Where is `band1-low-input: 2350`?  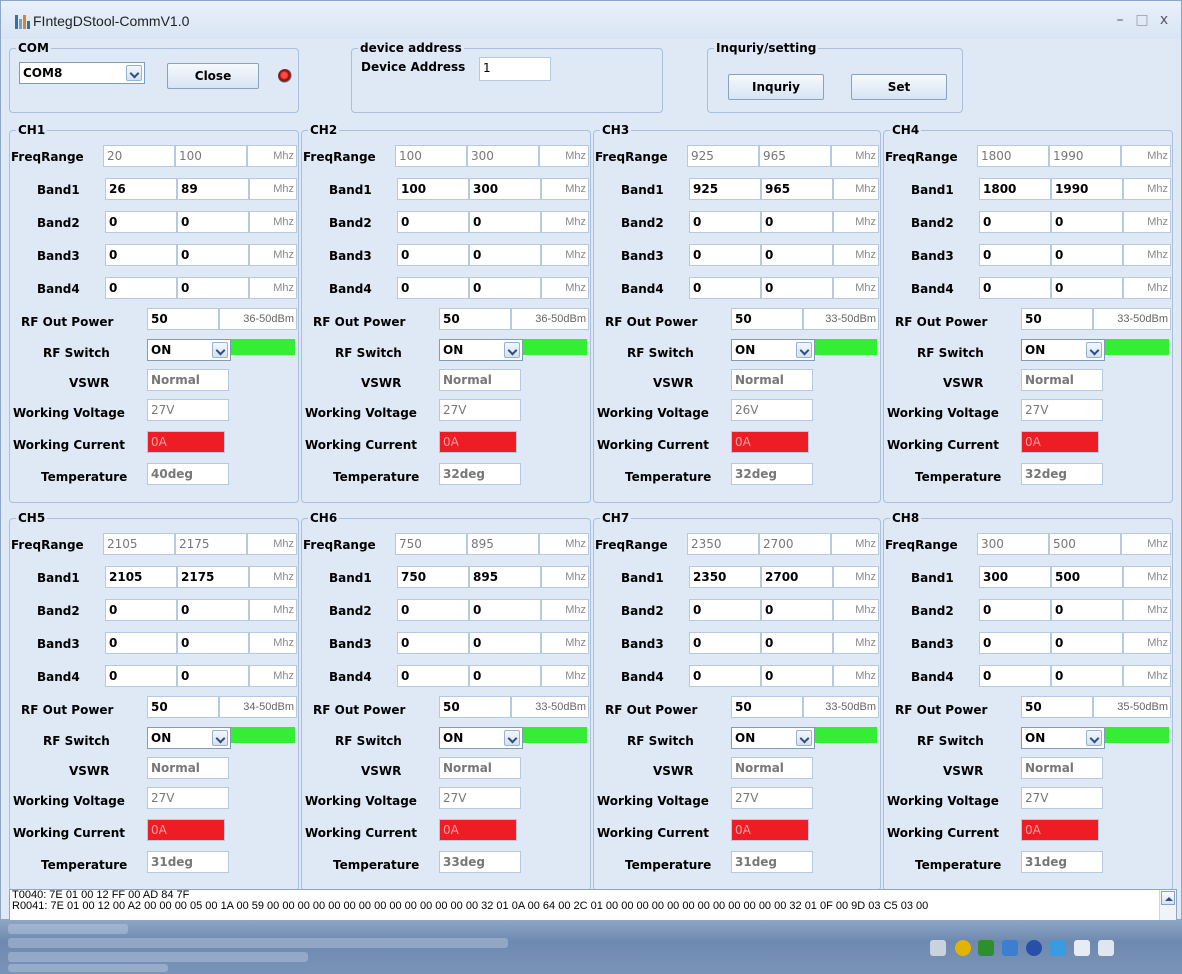
band1-low-input: 2350 is located at coordinates (725, 577).